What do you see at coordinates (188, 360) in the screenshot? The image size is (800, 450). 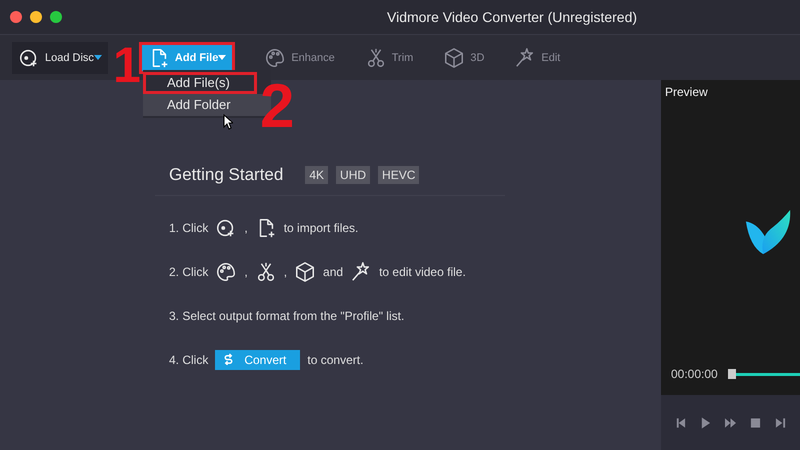 I see `step-text: 4. Click` at bounding box center [188, 360].